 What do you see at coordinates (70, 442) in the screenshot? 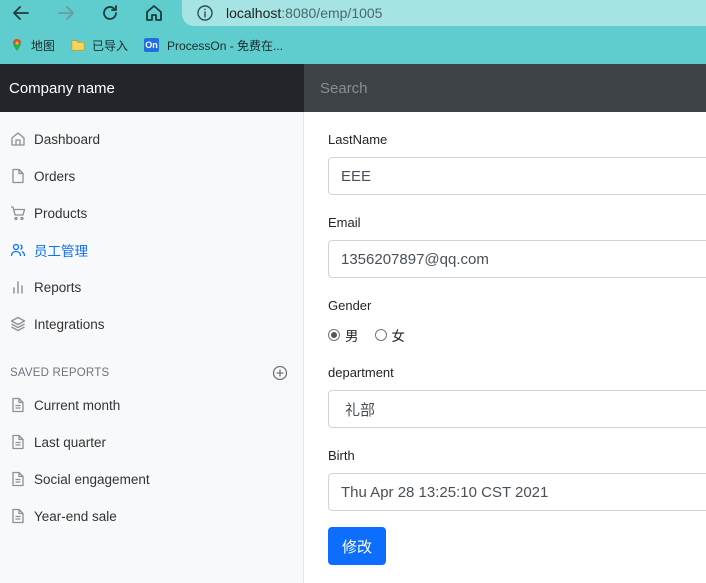
I see `sidebar-item-label: Last quarter` at bounding box center [70, 442].